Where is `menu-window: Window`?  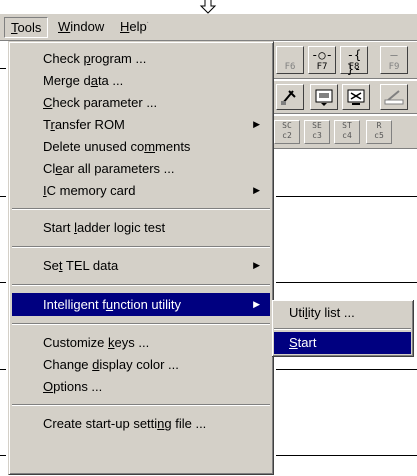 menu-window: Window is located at coordinates (81, 26).